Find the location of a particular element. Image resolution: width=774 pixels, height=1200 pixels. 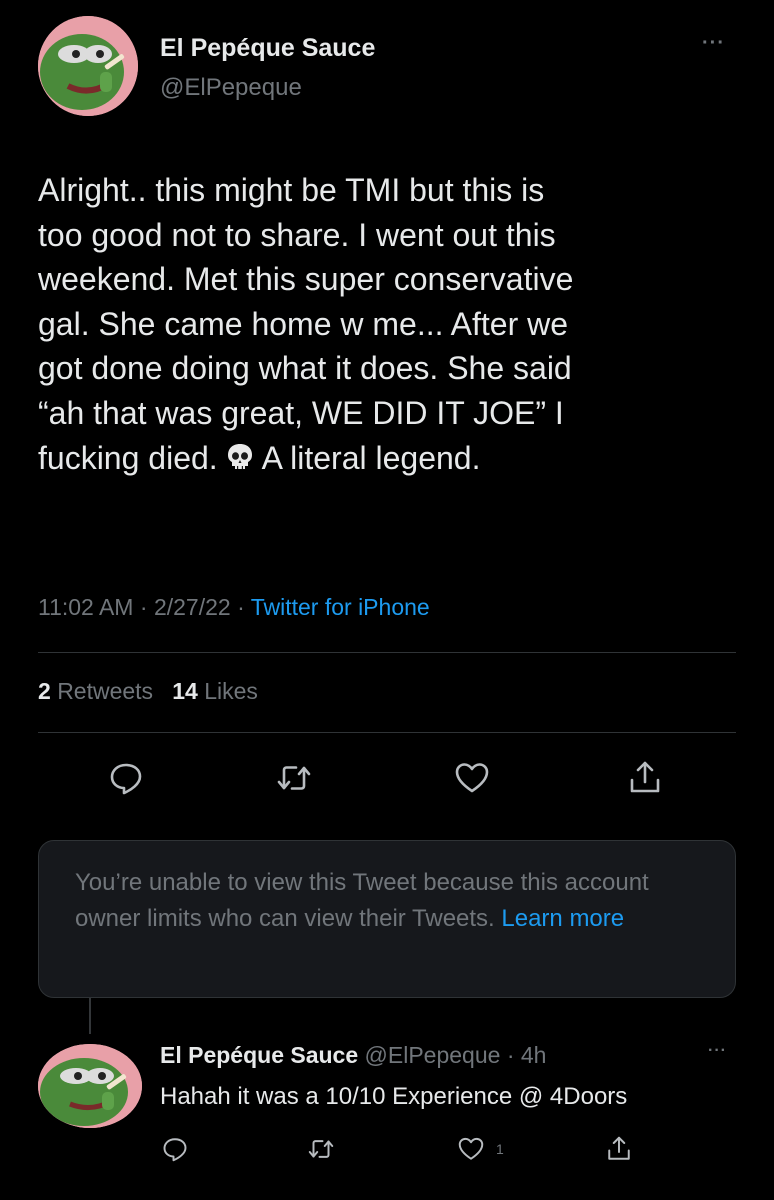

reply-reply-button is located at coordinates (175, 1149).